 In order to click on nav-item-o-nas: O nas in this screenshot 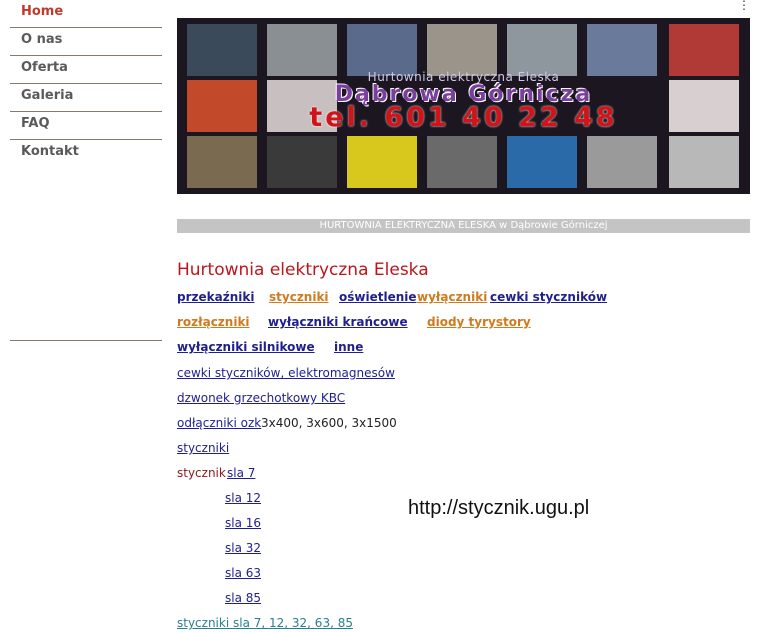, I will do `click(86, 42)`.